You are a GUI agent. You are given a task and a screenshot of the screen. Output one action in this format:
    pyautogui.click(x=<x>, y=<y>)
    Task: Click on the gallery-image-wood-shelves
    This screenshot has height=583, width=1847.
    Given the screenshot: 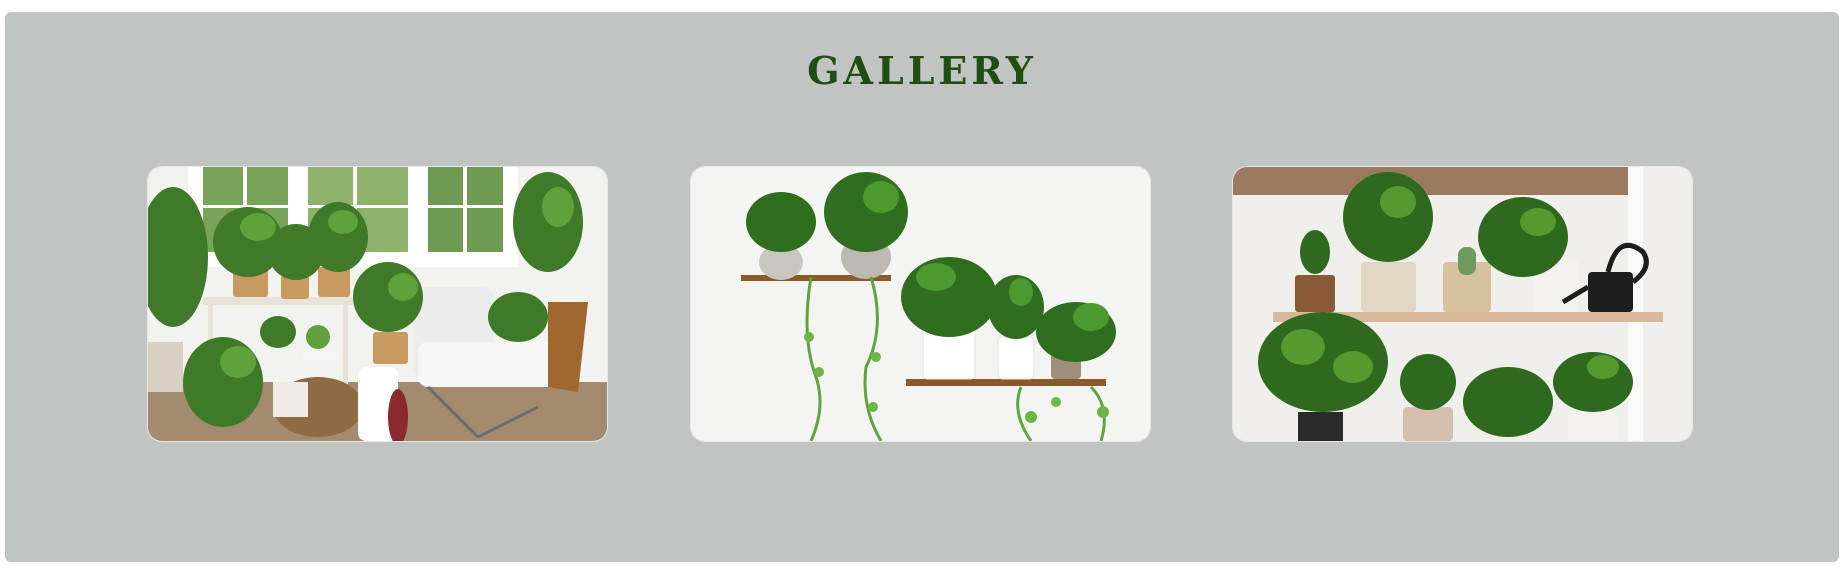 What is the action you would take?
    pyautogui.click(x=1462, y=304)
    